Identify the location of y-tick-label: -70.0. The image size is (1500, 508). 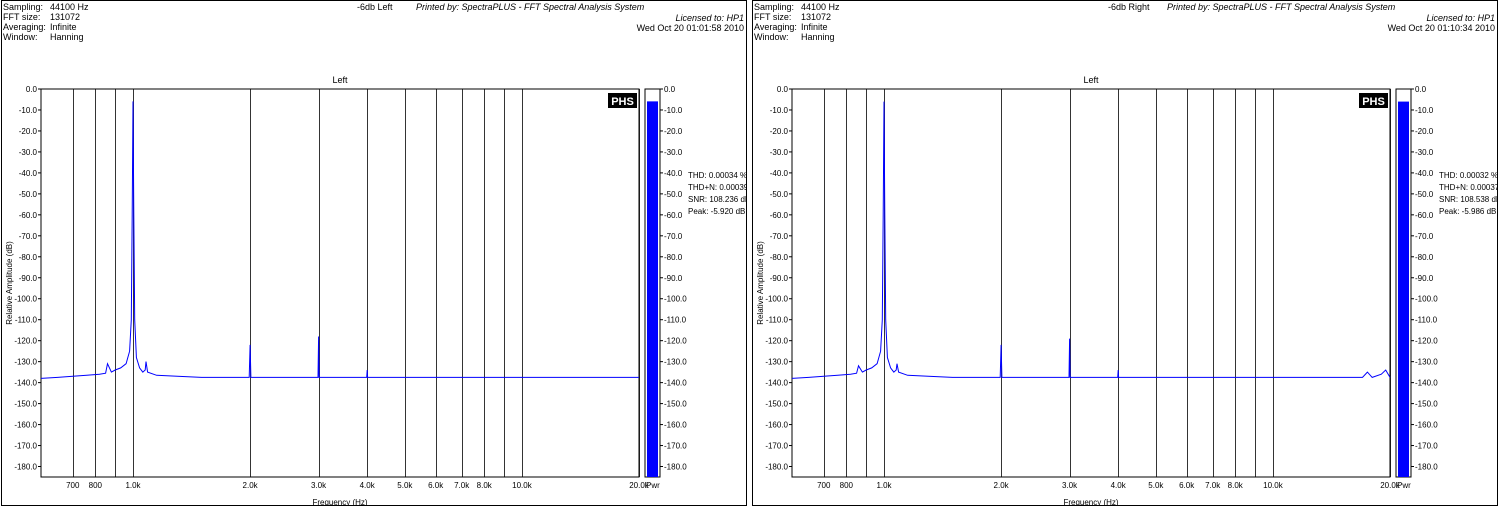
(779, 236).